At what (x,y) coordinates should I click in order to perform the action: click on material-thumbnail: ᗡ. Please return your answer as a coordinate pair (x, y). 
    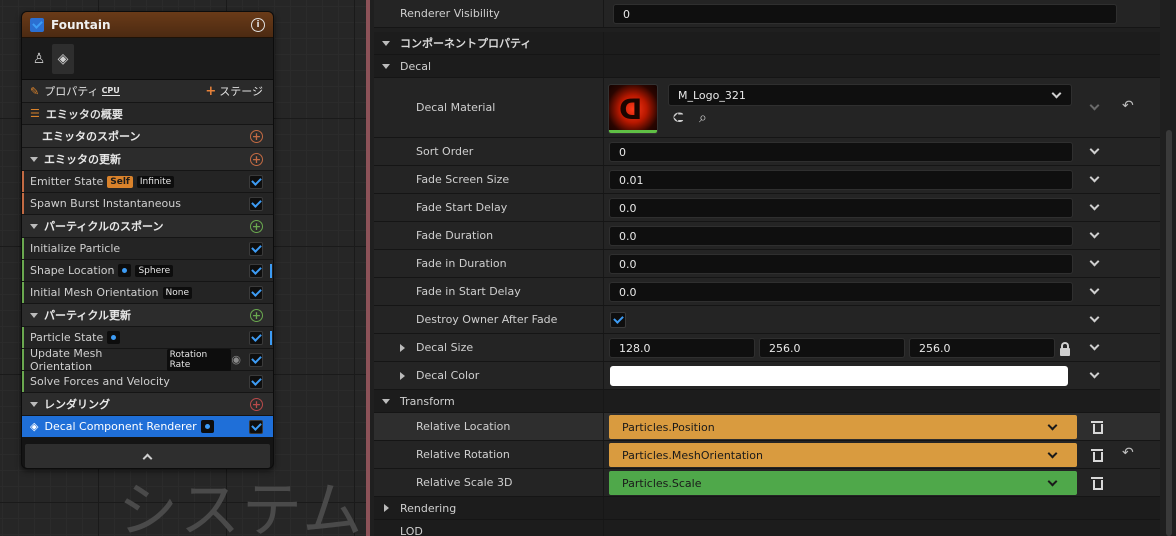
    Looking at the image, I should click on (633, 109).